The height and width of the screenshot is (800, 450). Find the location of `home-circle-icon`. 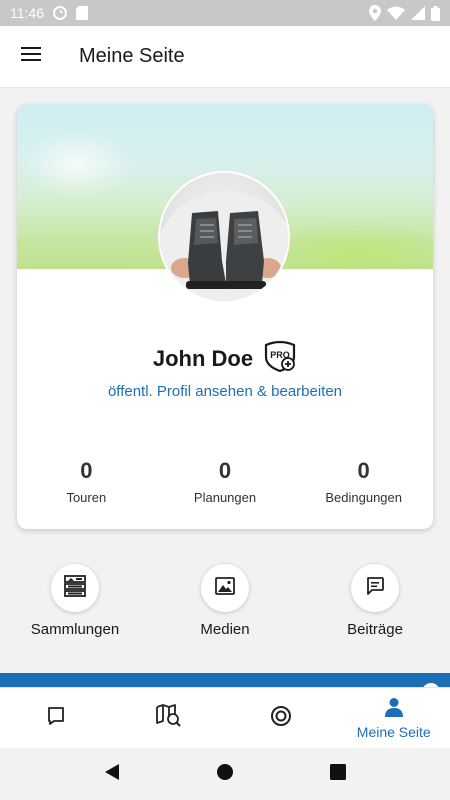

home-circle-icon is located at coordinates (225, 774).